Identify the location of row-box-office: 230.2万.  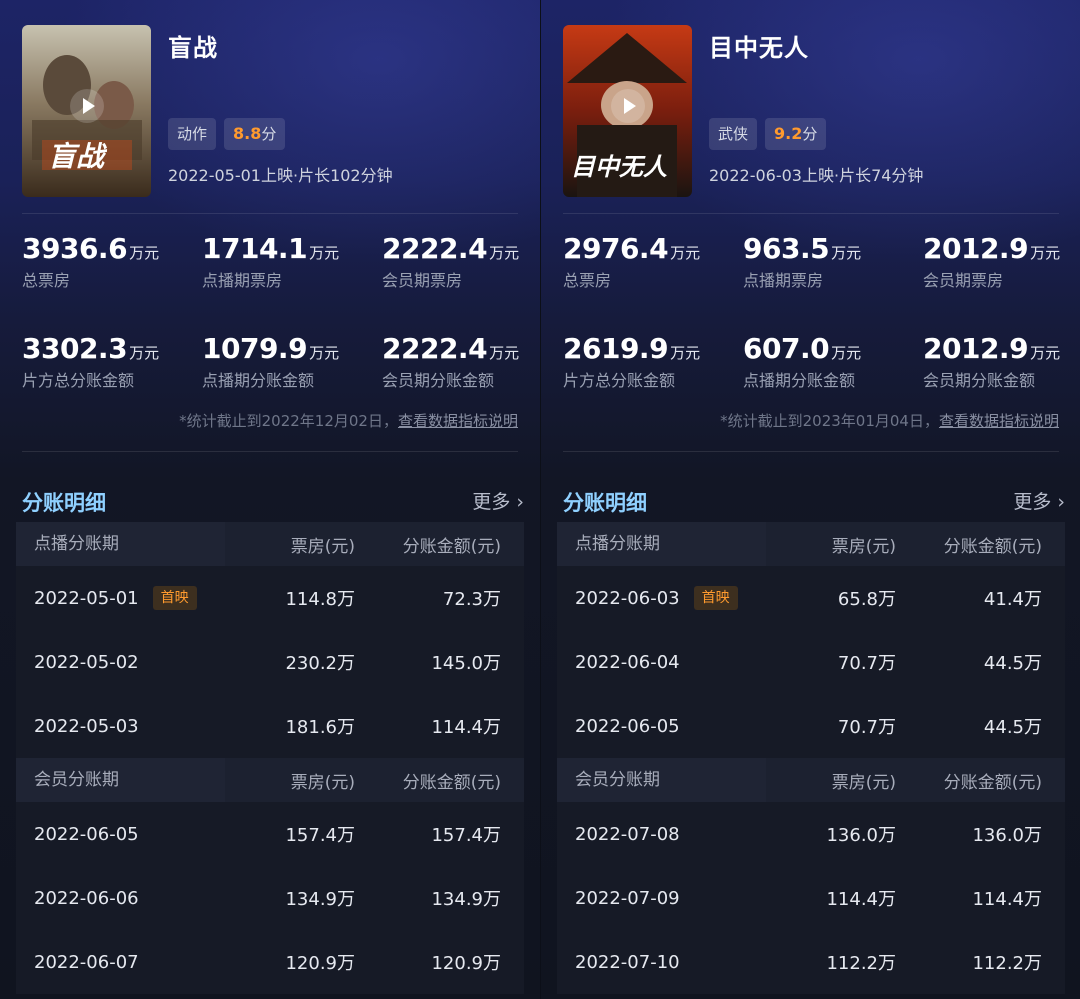
(320, 663).